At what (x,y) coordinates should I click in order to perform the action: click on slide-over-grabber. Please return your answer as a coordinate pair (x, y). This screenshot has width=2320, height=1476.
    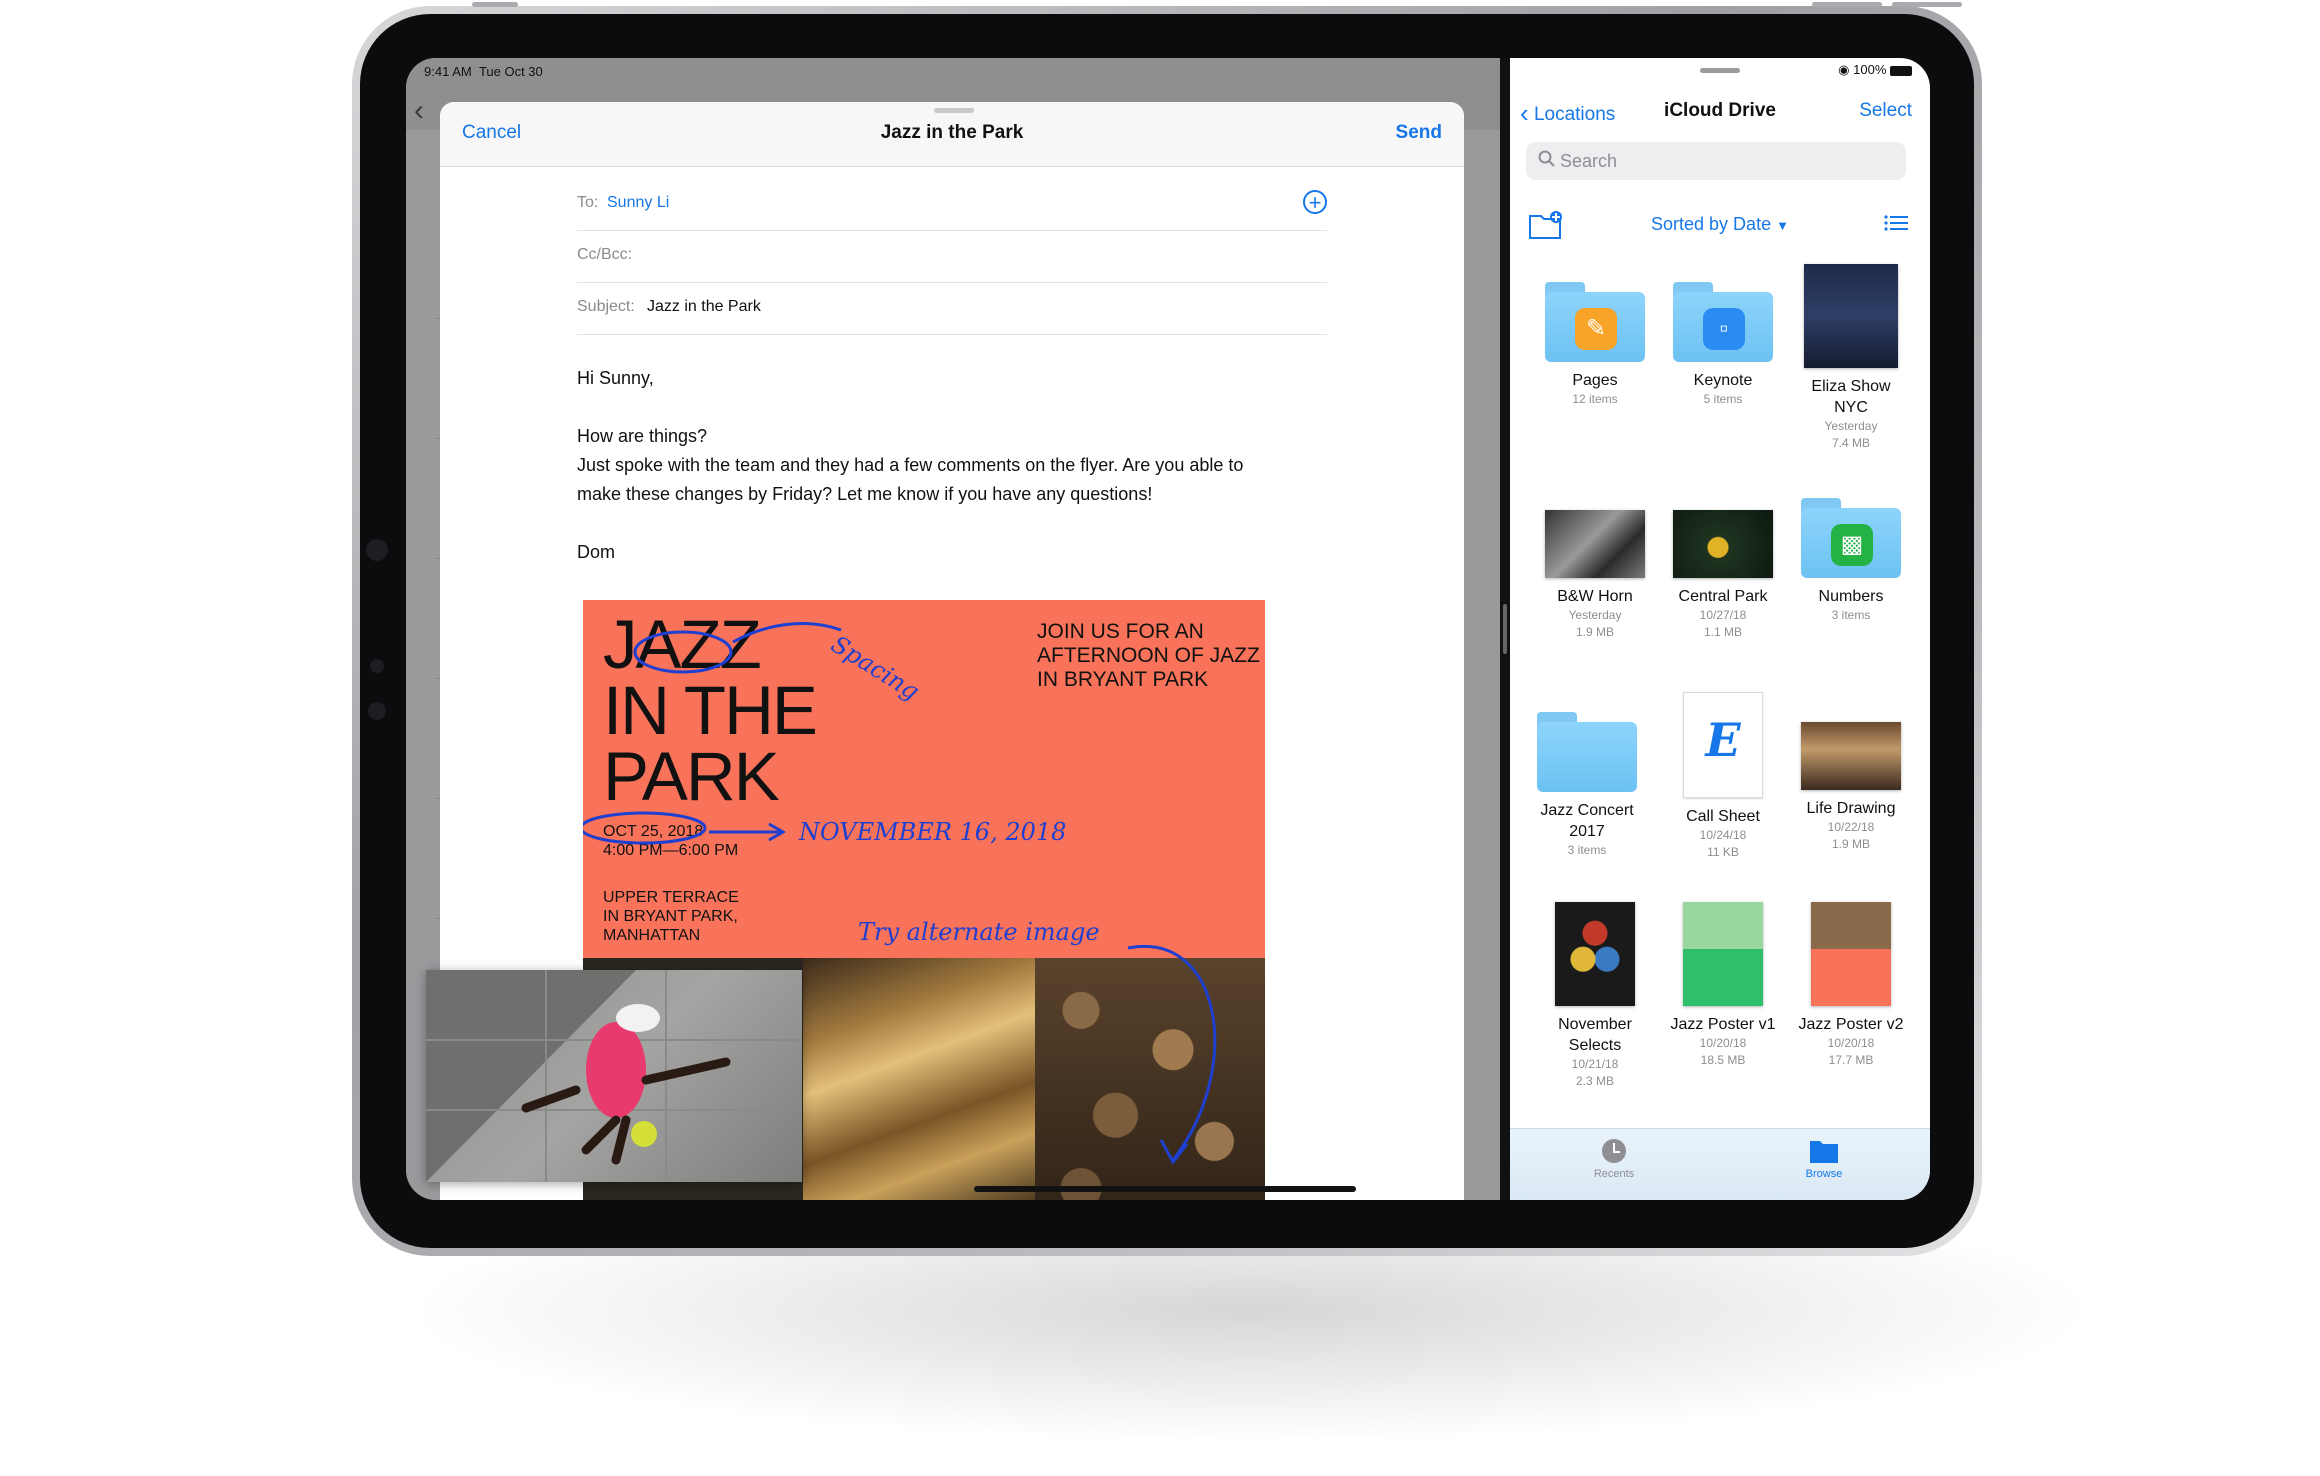
    Looking at the image, I should click on (1720, 70).